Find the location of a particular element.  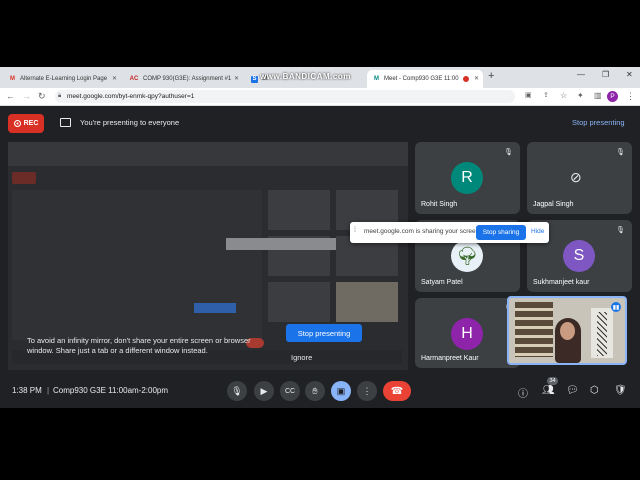

participant-name: Rohit Singh is located at coordinates (439, 204).